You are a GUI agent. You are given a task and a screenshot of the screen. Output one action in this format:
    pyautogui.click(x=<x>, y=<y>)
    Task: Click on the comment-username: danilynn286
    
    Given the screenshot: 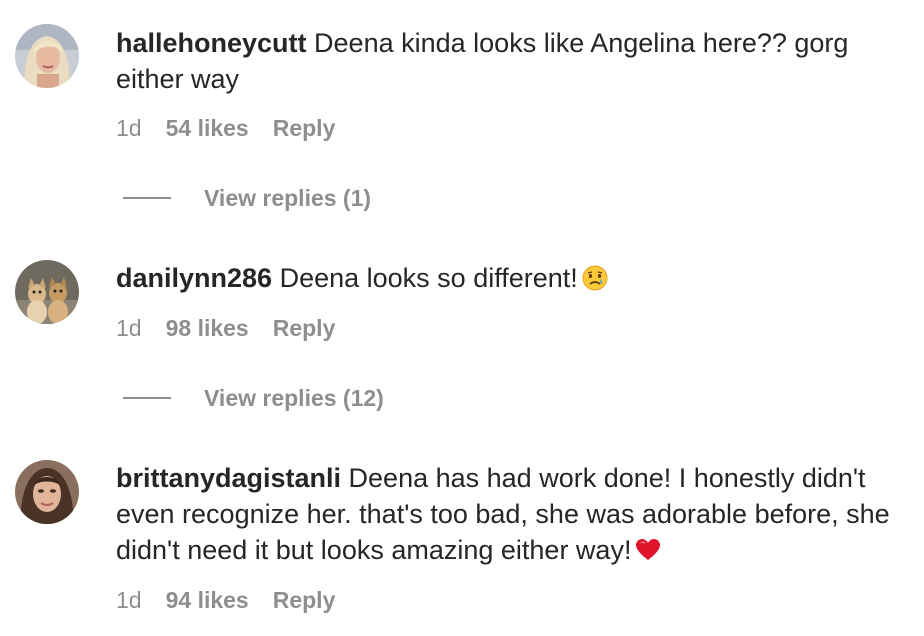 What is the action you would take?
    pyautogui.click(x=194, y=278)
    